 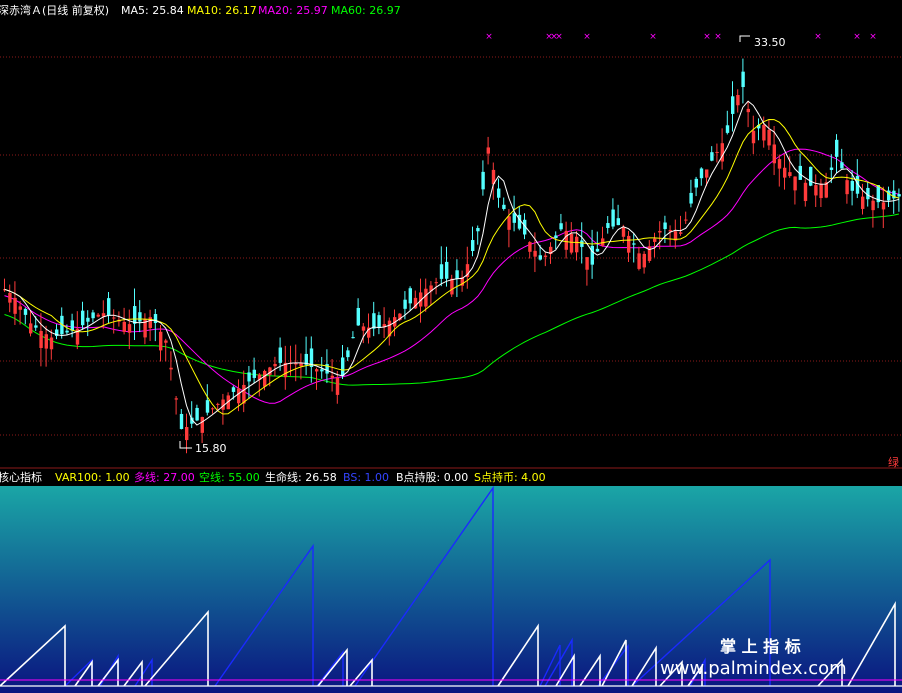 What do you see at coordinates (293, 10) in the screenshot?
I see `ma20-value: MA20: 25.97` at bounding box center [293, 10].